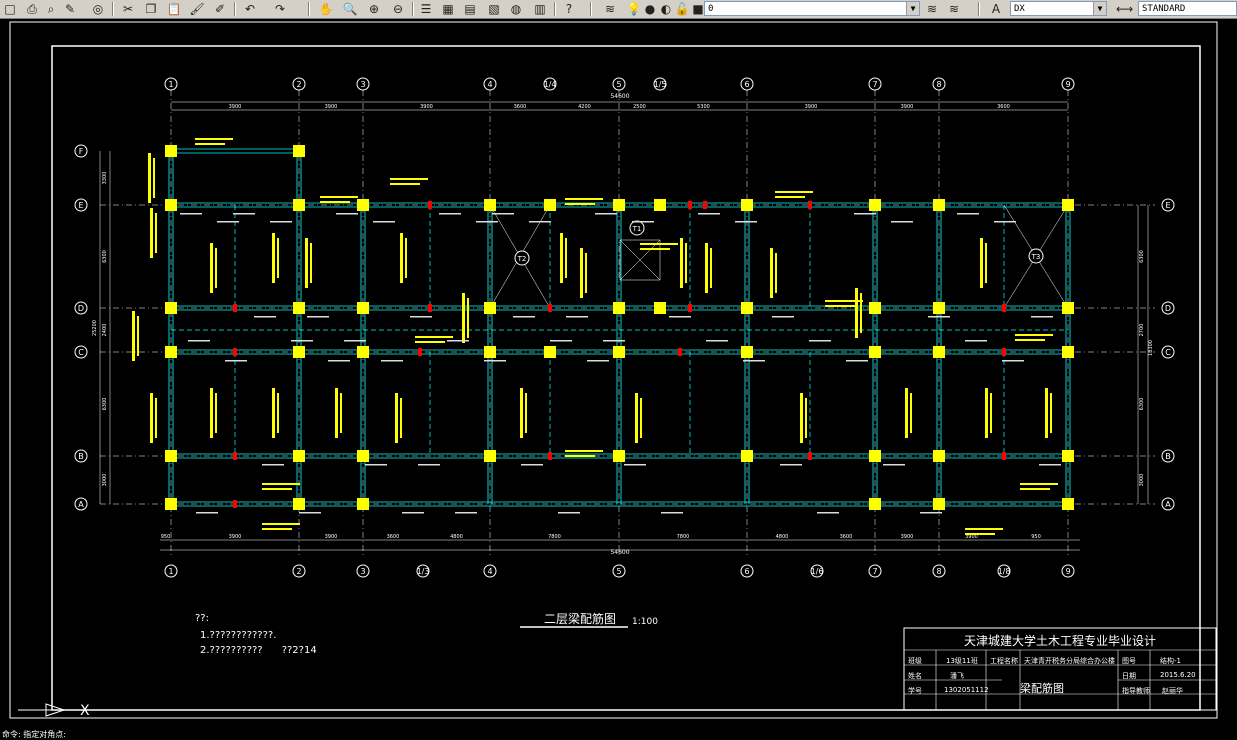 The image size is (1237, 740). Describe the element at coordinates (398, 9) in the screenshot. I see `zoom-previous-icon: ⊖` at that location.